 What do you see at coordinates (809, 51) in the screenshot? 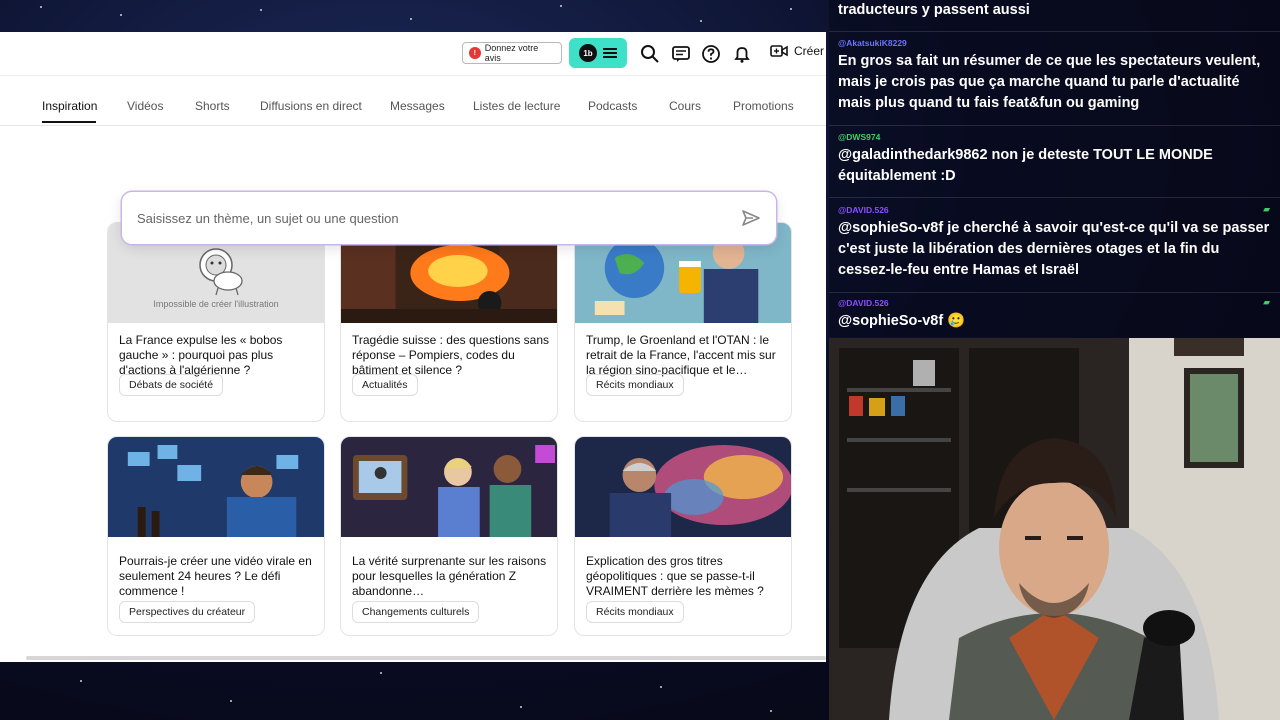
I see `create-label: Créer` at bounding box center [809, 51].